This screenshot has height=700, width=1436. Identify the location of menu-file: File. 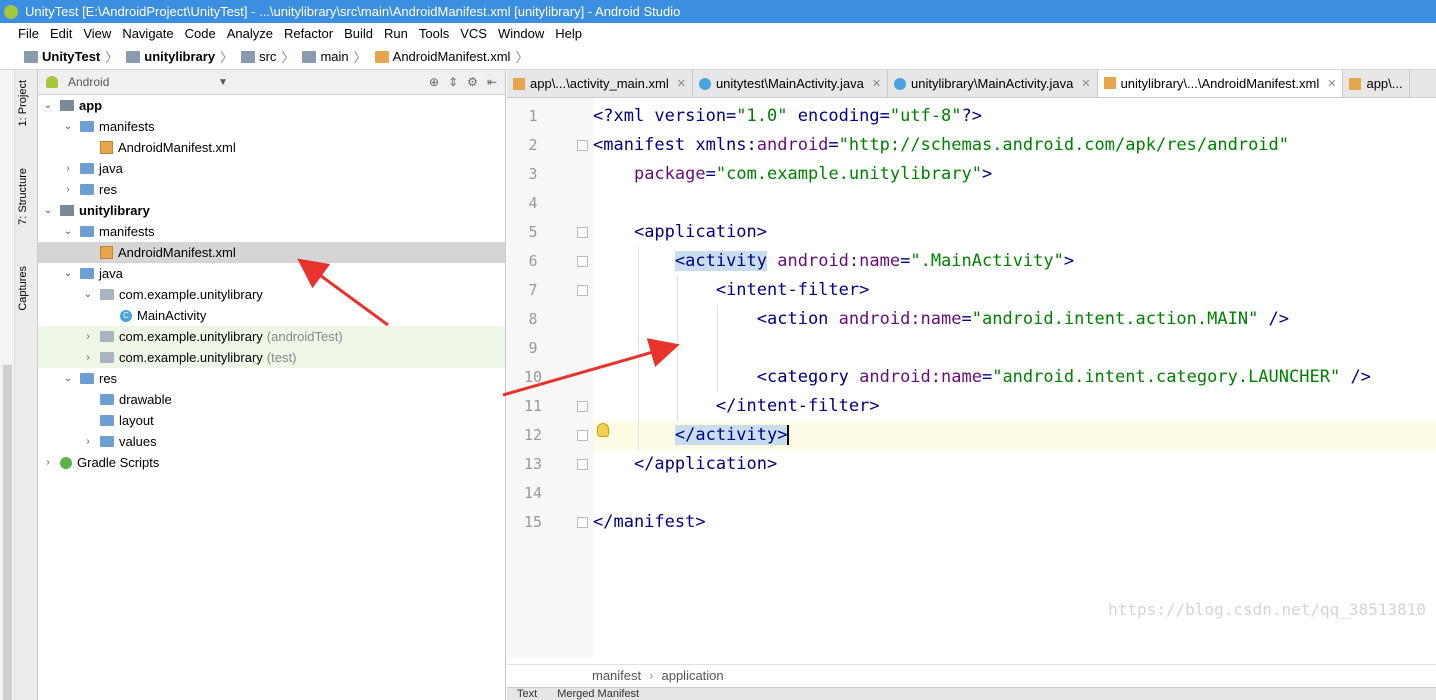
(28, 33).